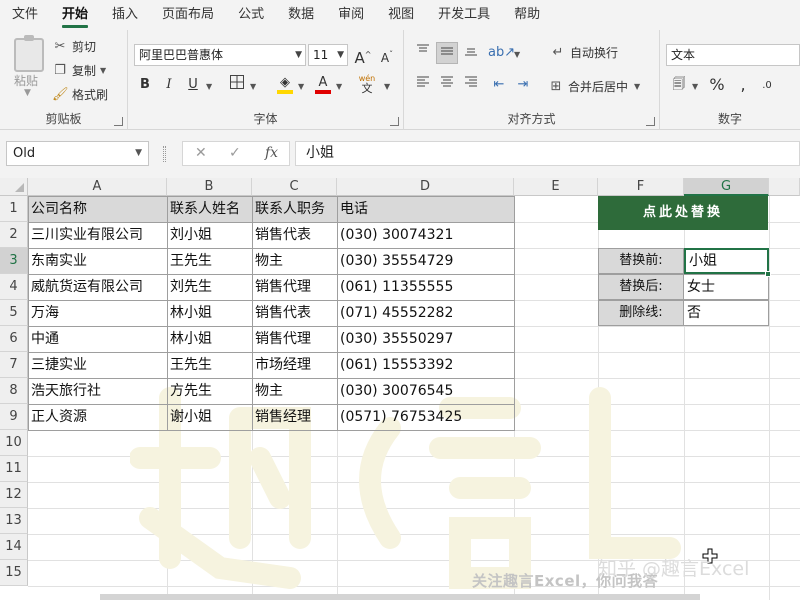 This screenshot has height=600, width=800. Describe the element at coordinates (193, 85) in the screenshot. I see `underline-button: U` at that location.